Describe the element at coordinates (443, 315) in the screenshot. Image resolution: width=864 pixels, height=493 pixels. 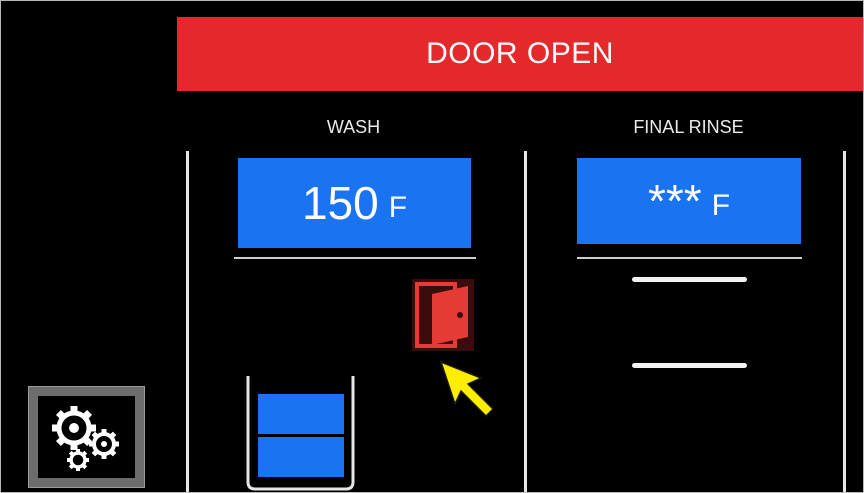
I see `door-open-icon` at that location.